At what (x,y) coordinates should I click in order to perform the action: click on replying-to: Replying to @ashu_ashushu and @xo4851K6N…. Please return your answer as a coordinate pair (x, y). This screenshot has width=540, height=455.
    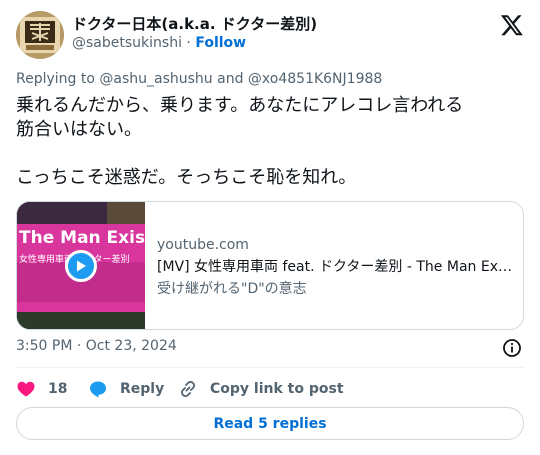
    Looking at the image, I should click on (199, 79).